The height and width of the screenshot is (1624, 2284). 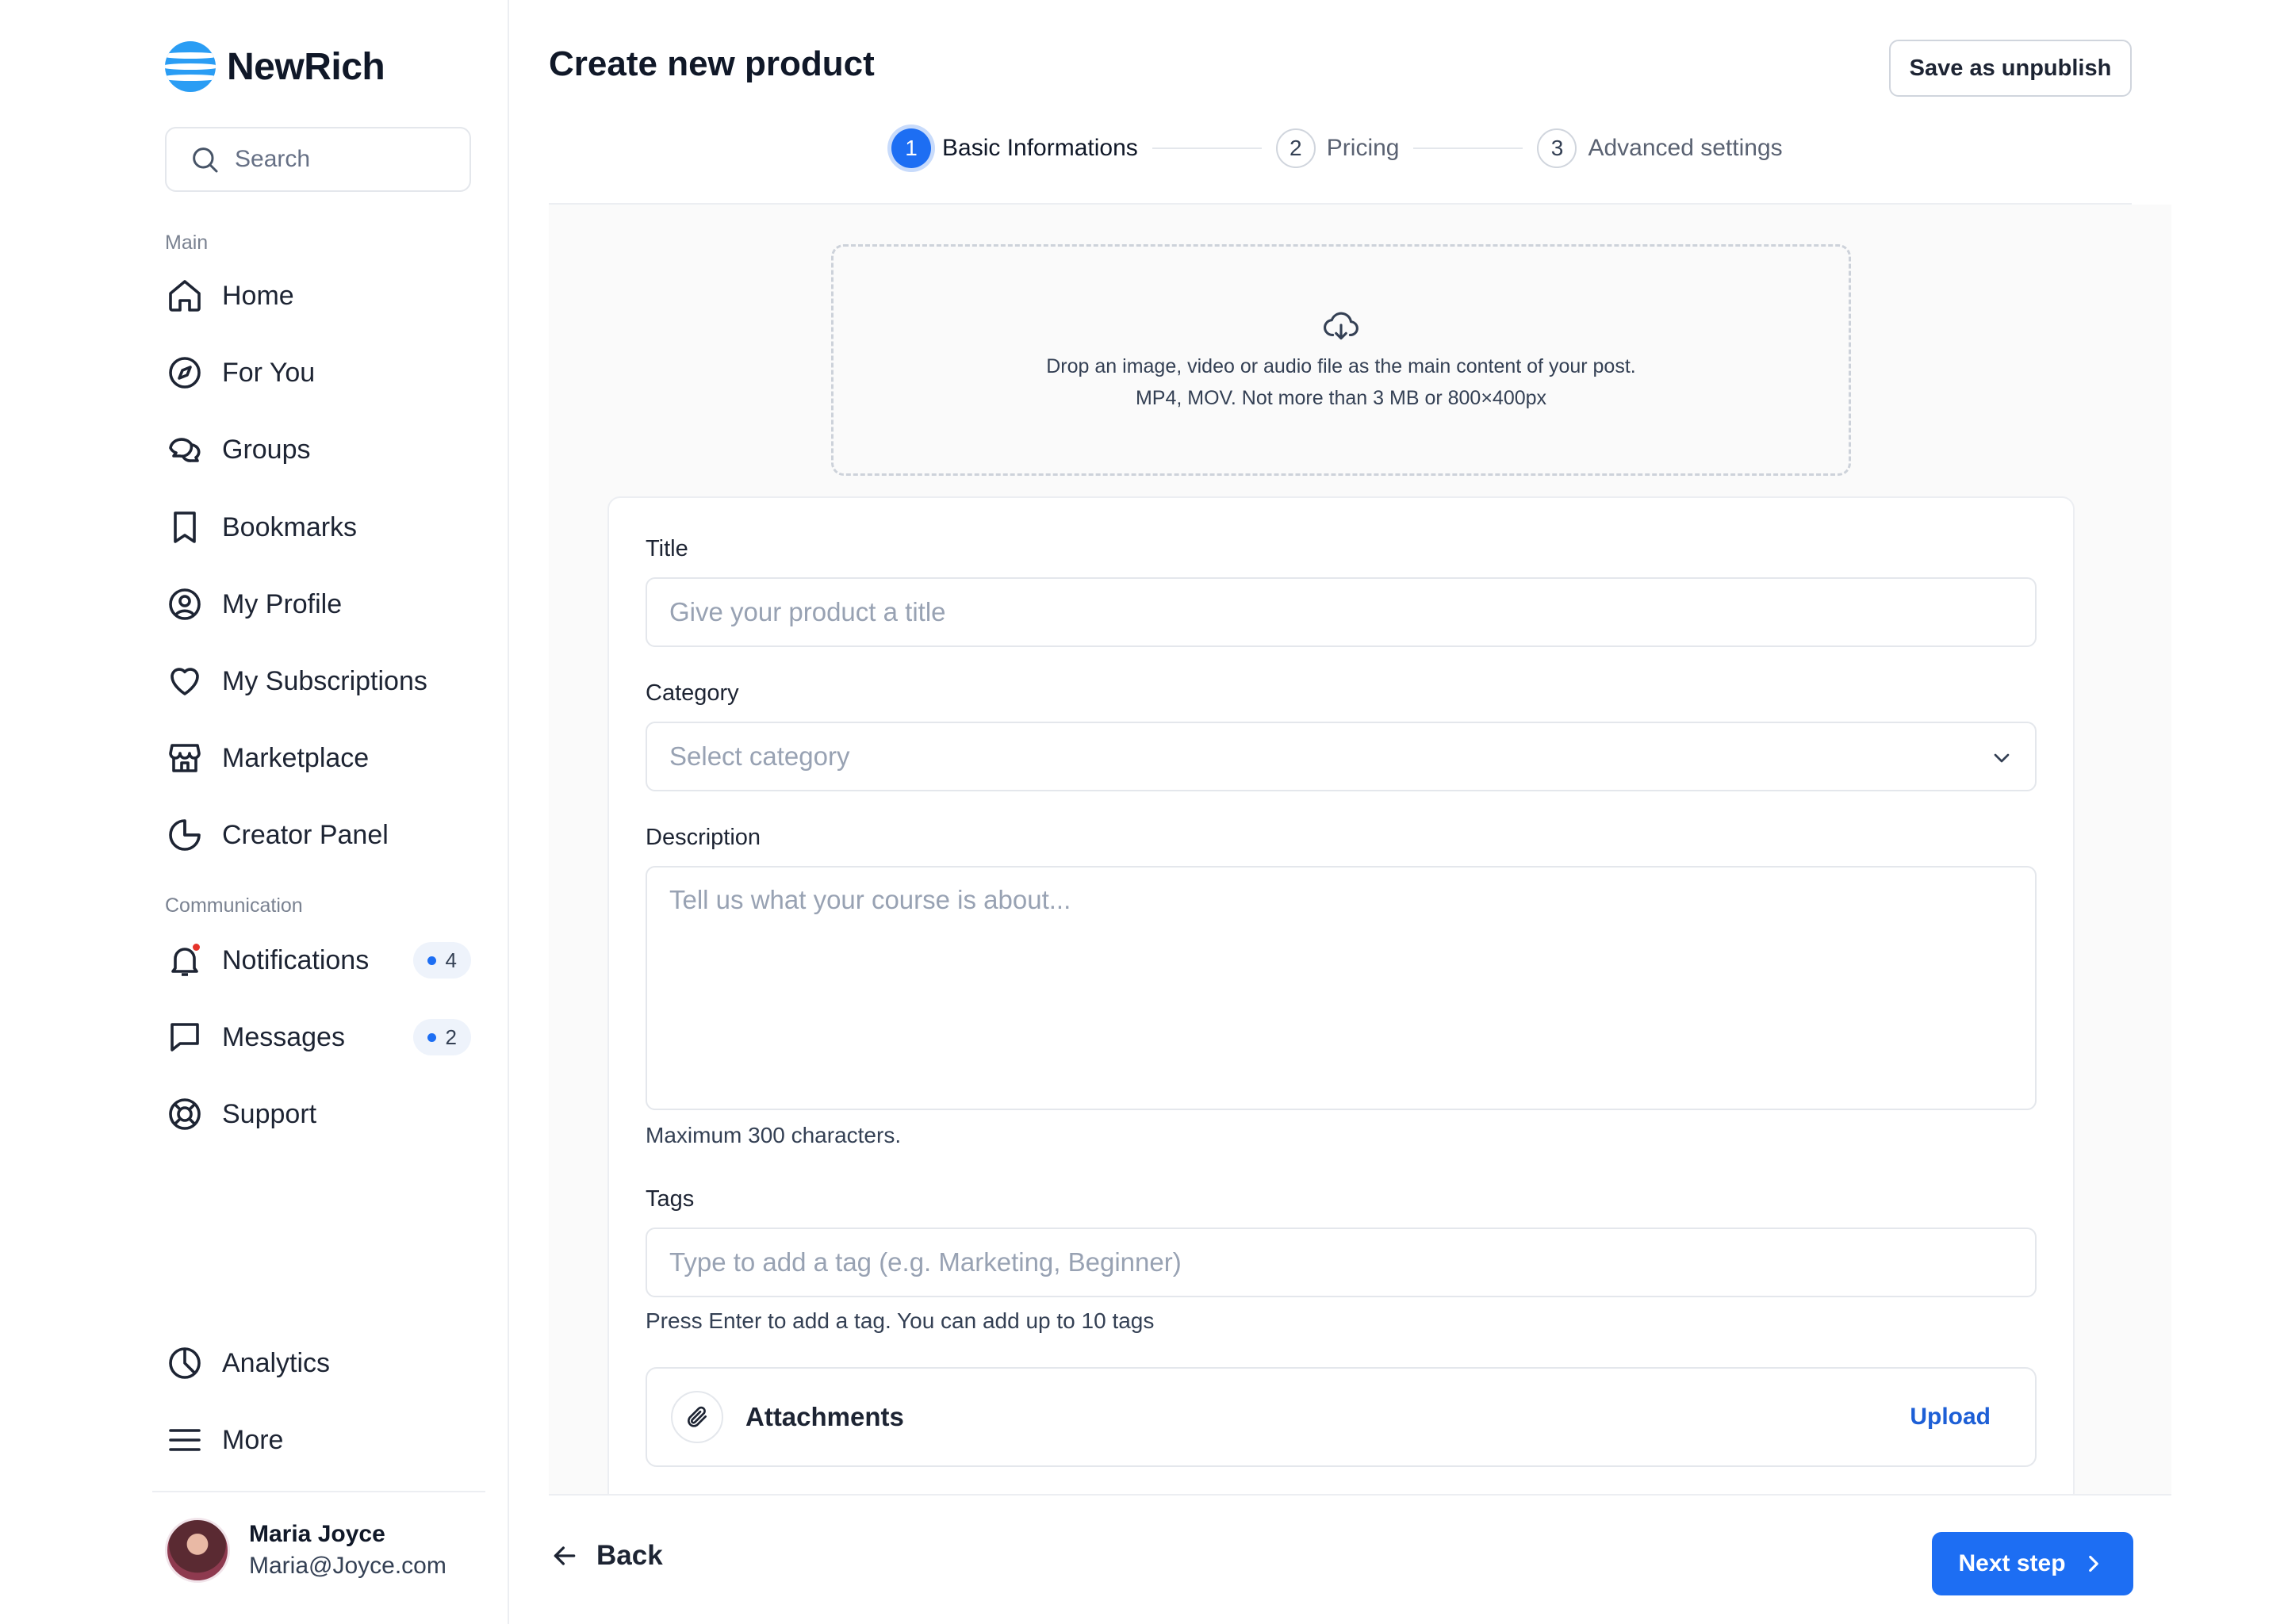 I want to click on user-email: Maria@Joyce.com, so click(x=347, y=1566).